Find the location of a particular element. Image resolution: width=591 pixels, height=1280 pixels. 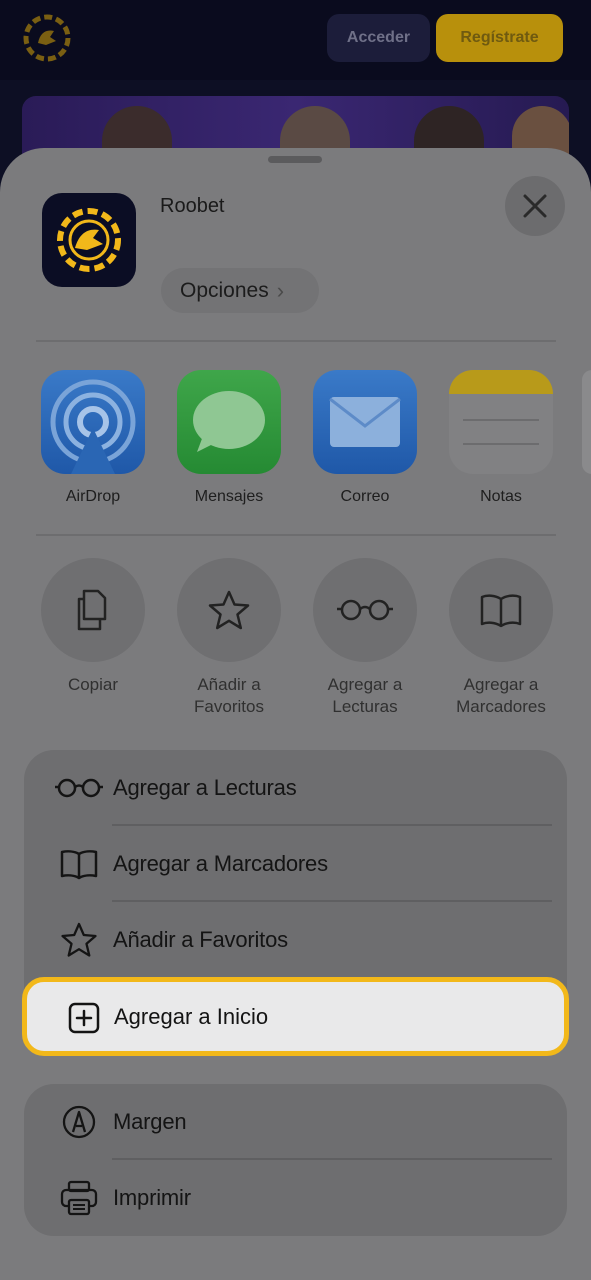

shared-app-name: Roobet is located at coordinates (192, 206).